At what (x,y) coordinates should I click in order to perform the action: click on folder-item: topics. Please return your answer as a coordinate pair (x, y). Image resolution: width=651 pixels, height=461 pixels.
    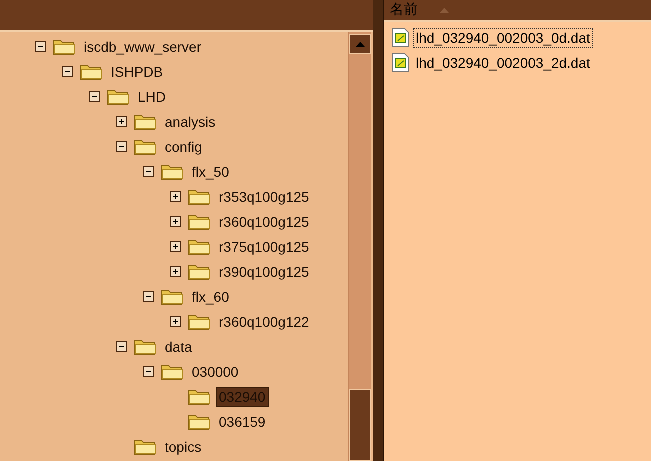
    Looking at the image, I should click on (183, 447).